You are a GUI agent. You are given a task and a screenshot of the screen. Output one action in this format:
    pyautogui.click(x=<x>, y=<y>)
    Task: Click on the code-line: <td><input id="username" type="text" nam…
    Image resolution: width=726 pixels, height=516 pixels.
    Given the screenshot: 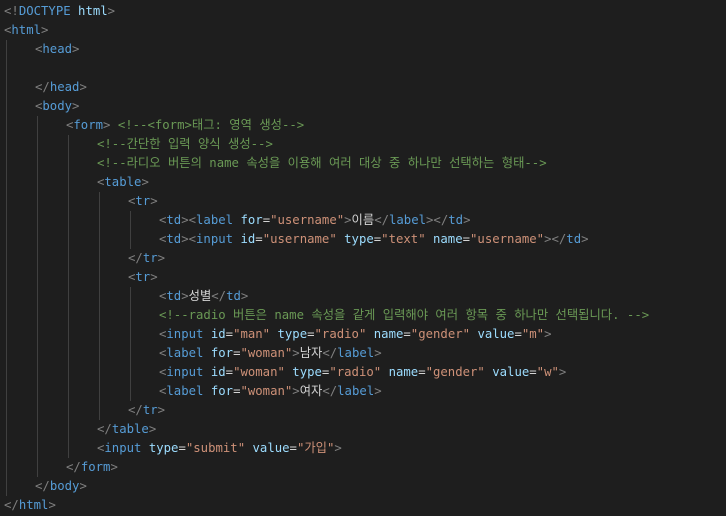 What is the action you would take?
    pyautogui.click(x=374, y=239)
    